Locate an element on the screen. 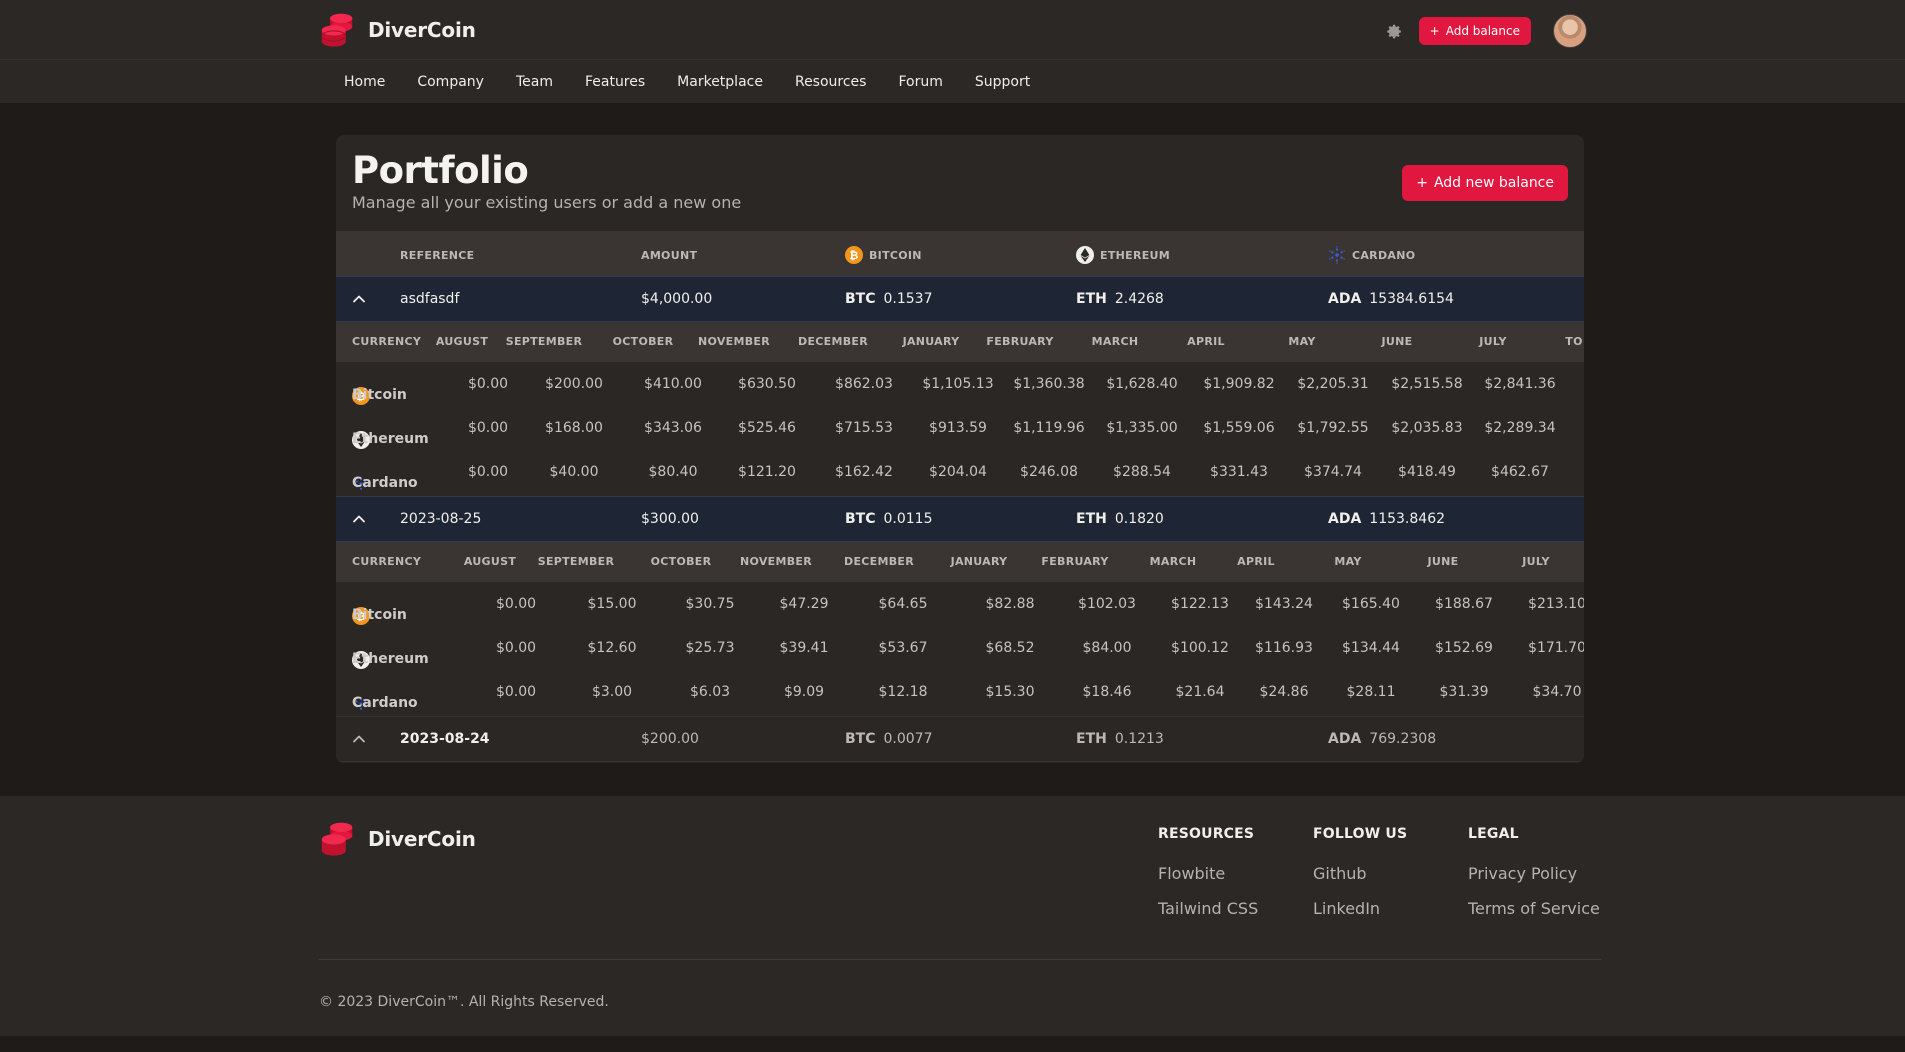  footer-follow: FOLLOW US Github LinkedIn is located at coordinates (1360, 880).